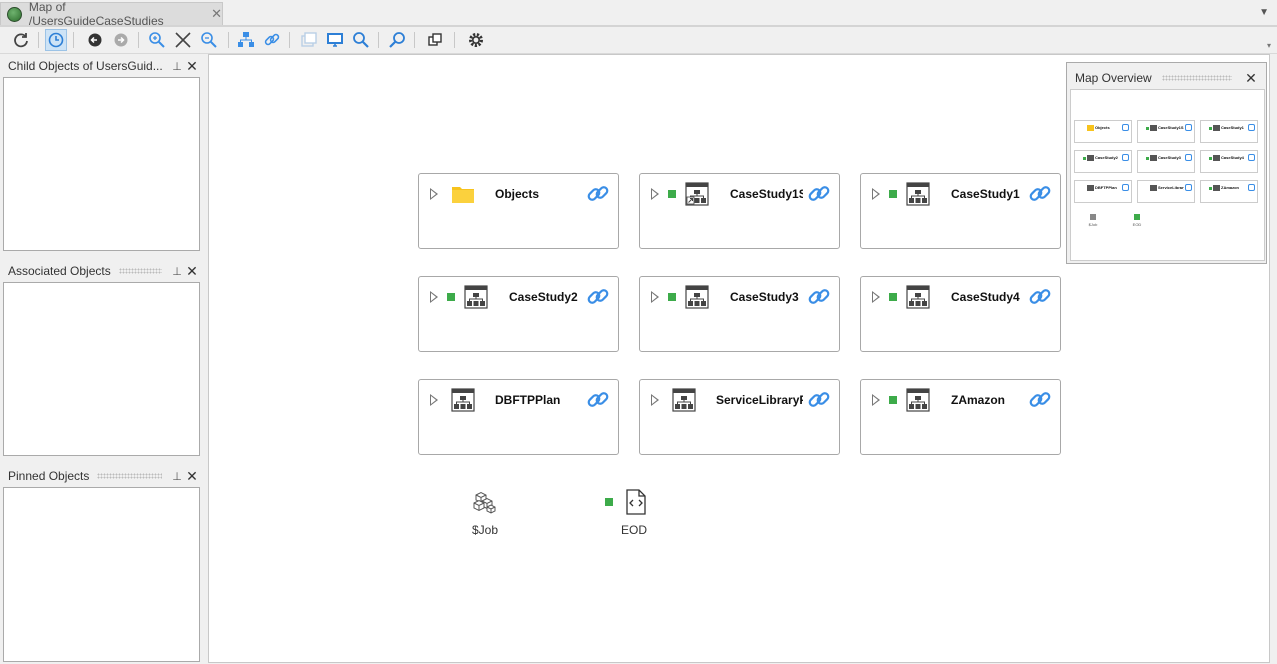 The width and height of the screenshot is (1277, 664). What do you see at coordinates (518, 211) in the screenshot?
I see `object-card: Objects` at bounding box center [518, 211].